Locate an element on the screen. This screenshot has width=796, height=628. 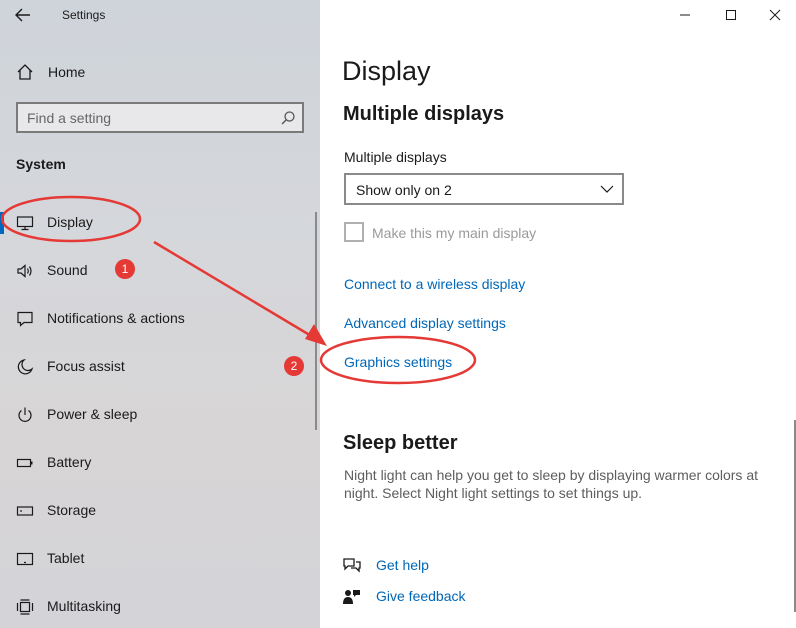
multiple-displays-label: Multiple displays is located at coordinates (395, 157).